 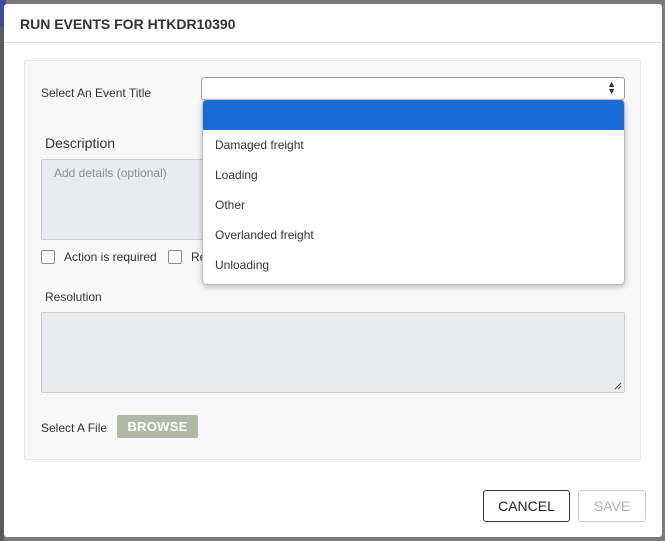 What do you see at coordinates (80, 143) in the screenshot?
I see `description-label: Description` at bounding box center [80, 143].